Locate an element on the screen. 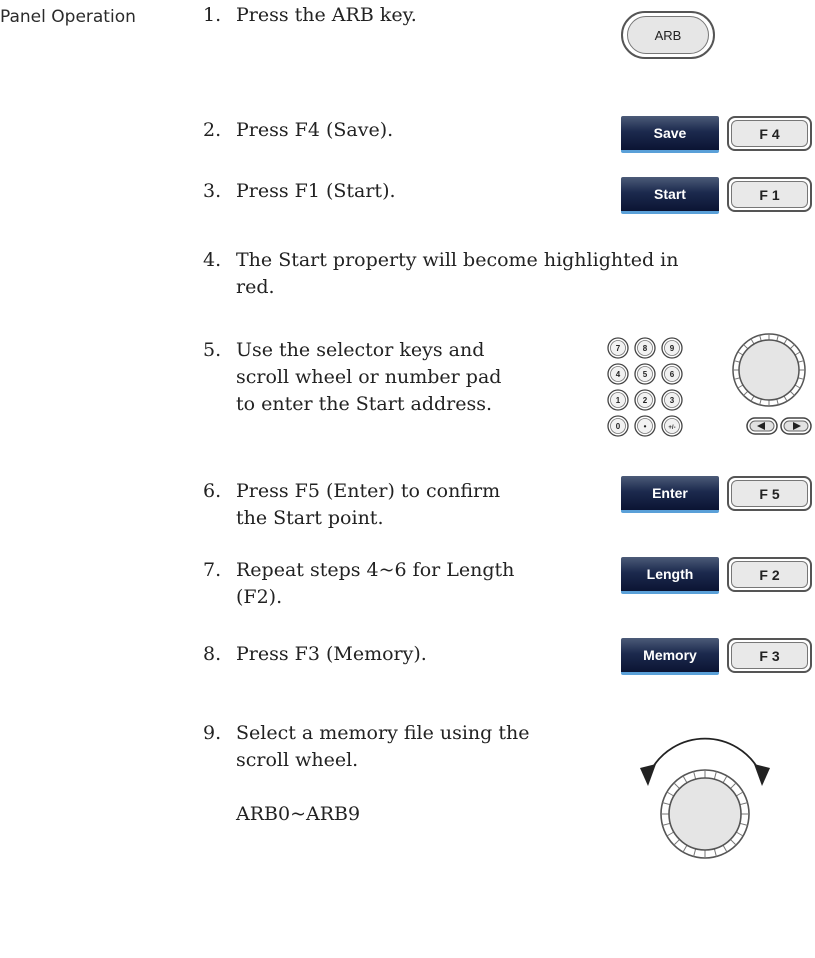 This screenshot has height=958, width=815. step-number: 8. is located at coordinates (212, 654).